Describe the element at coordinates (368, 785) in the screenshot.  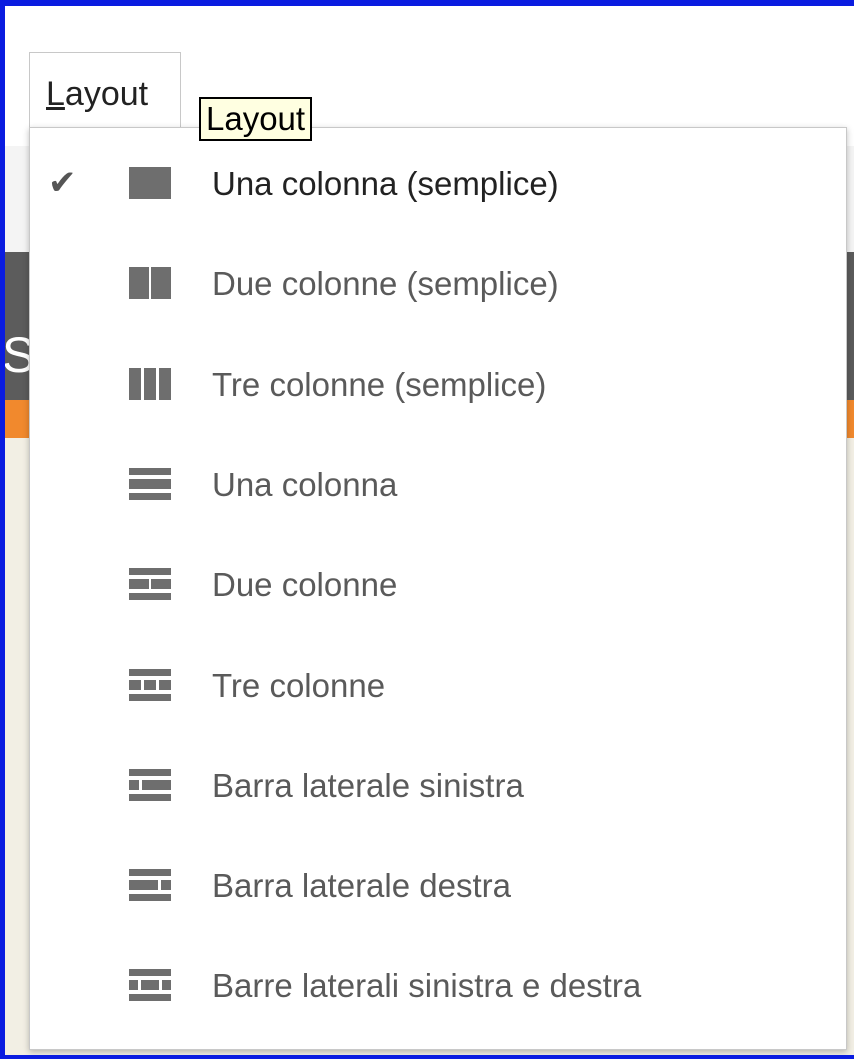
I see `menu-item-label: Barra laterale sinistra` at that location.